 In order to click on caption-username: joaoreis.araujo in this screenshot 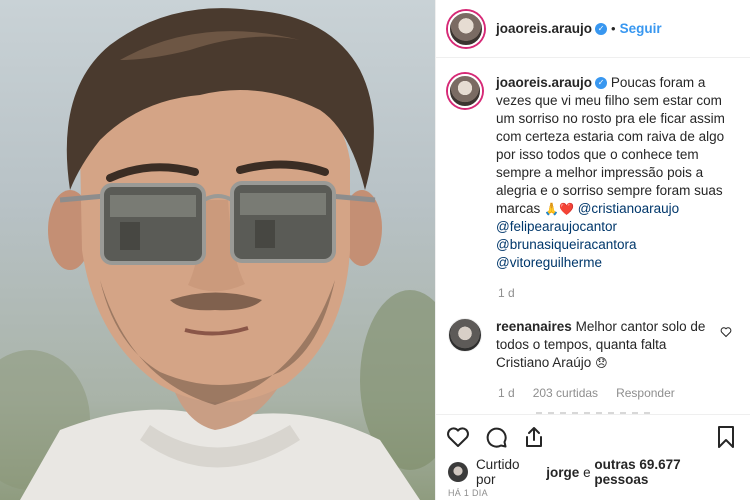, I will do `click(544, 82)`.